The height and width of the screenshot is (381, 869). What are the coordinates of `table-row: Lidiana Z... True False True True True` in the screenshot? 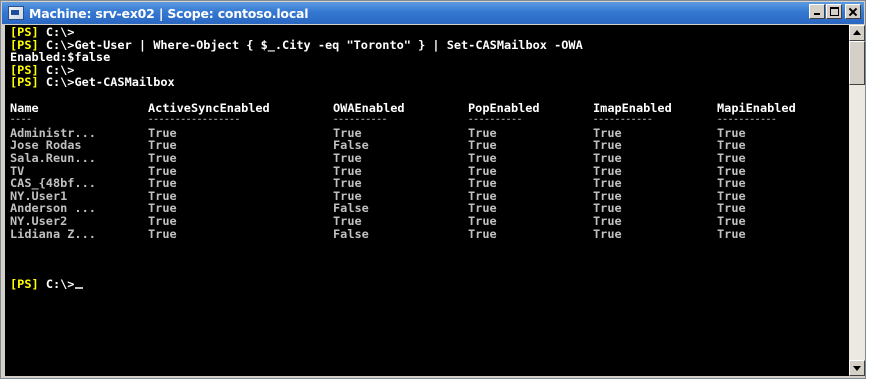 It's located at (429, 233).